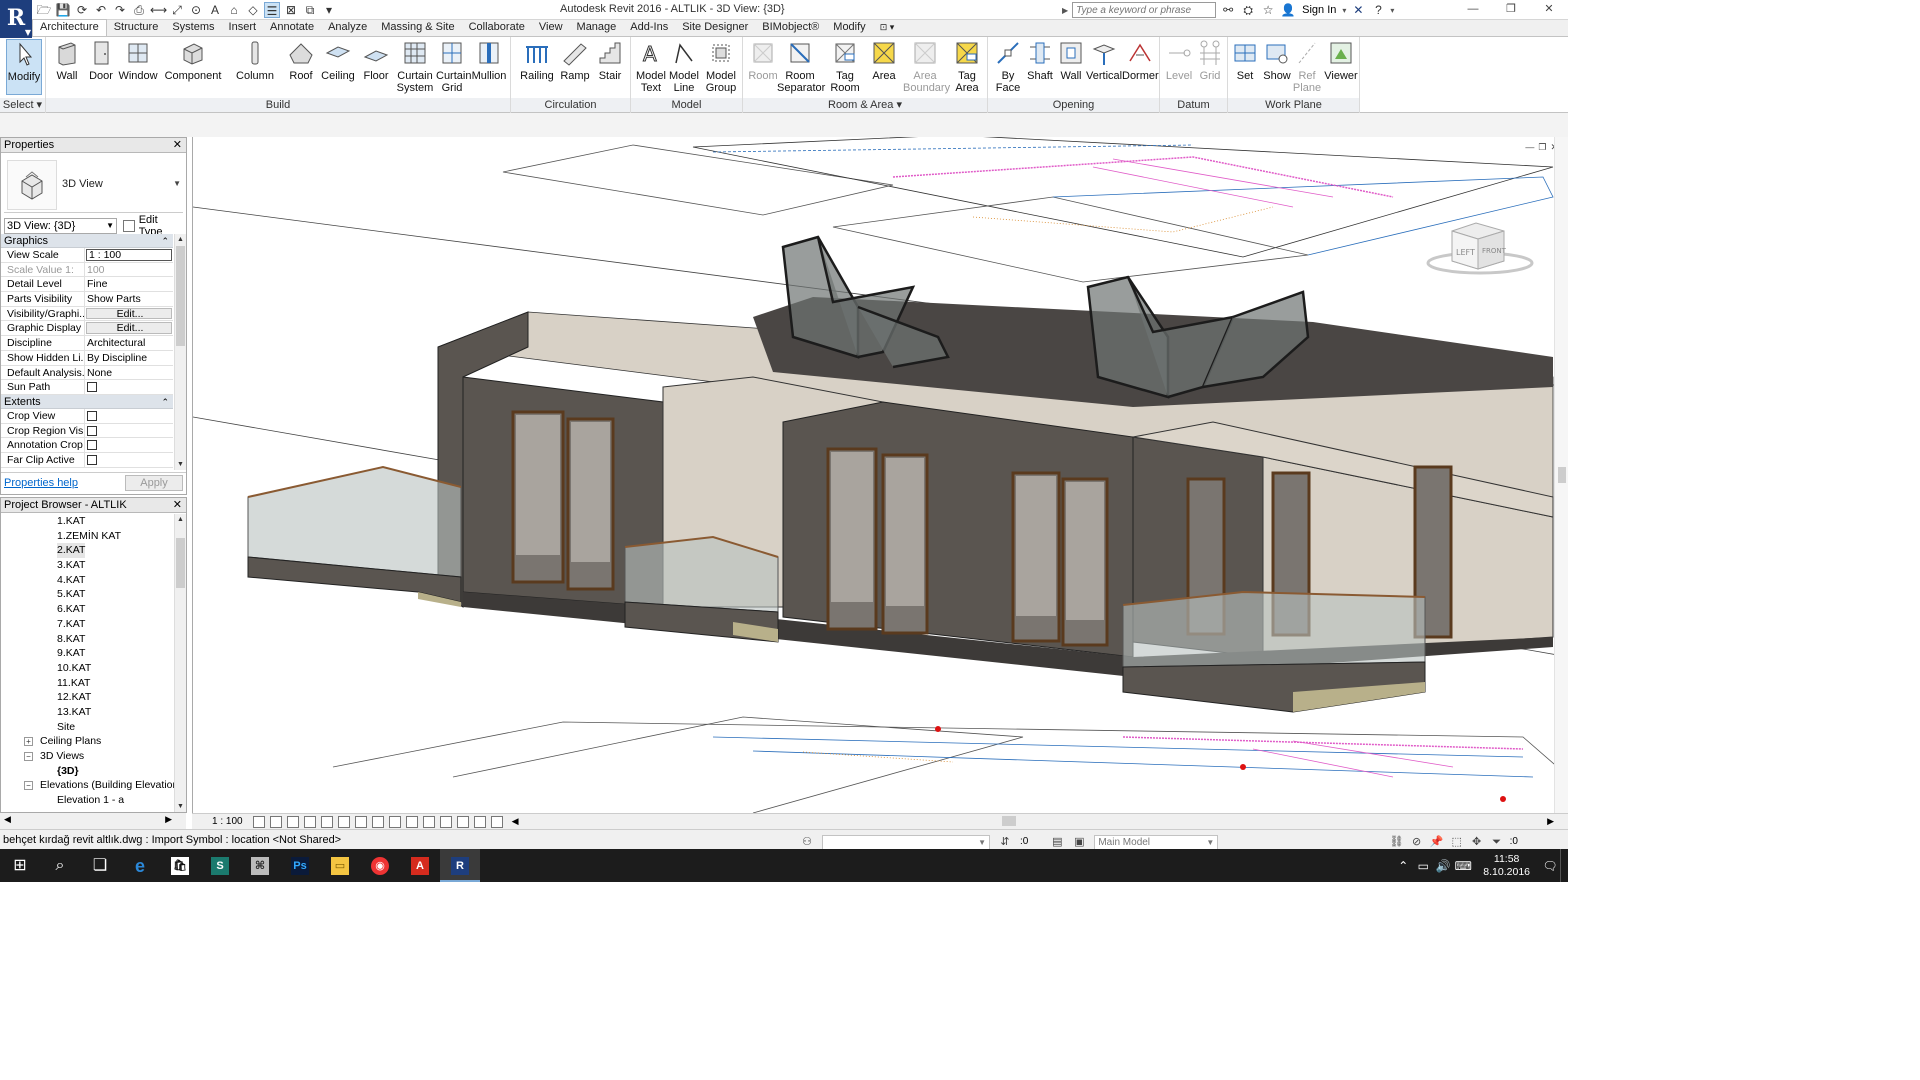 The height and width of the screenshot is (1080, 1920). I want to click on area-boundary-button: Area Boundary, so click(926, 66).